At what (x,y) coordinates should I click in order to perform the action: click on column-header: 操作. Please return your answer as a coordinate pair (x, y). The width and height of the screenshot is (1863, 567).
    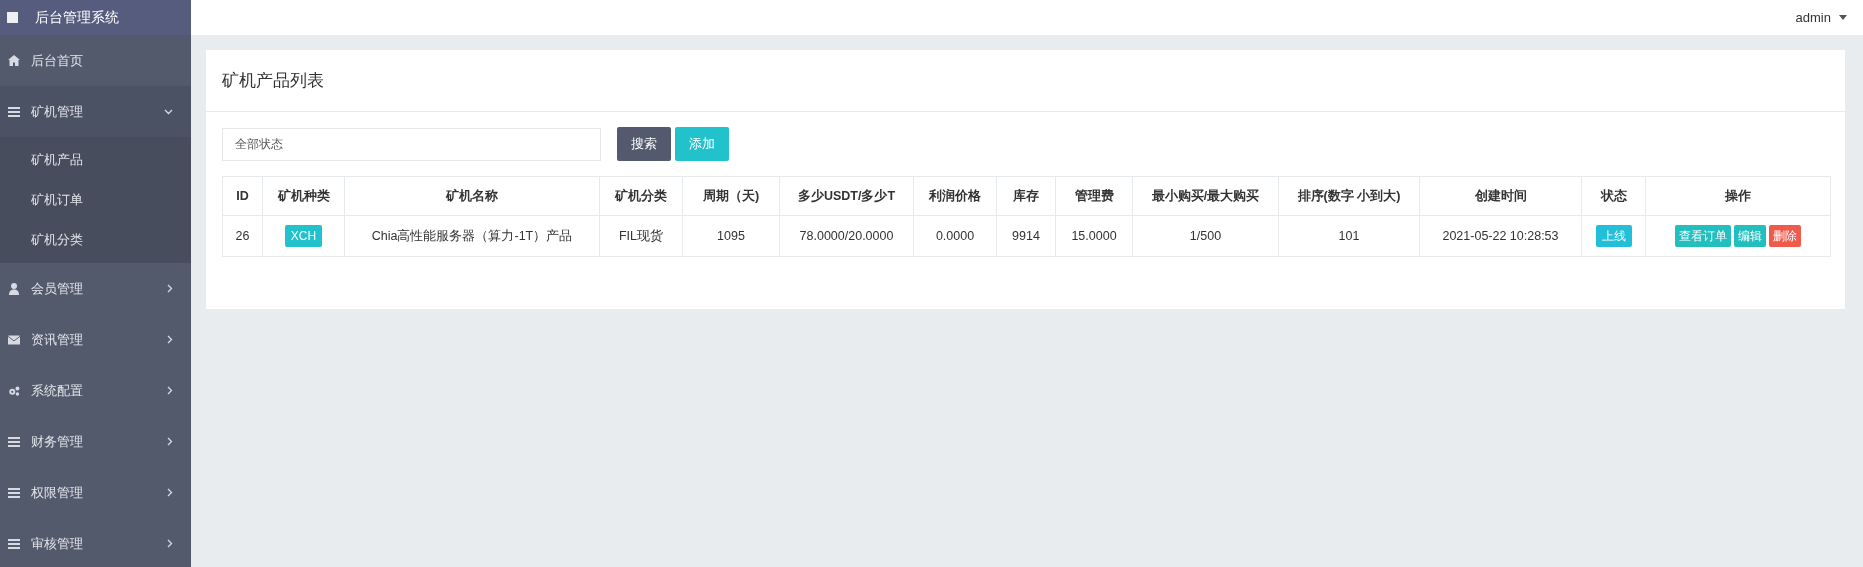
    Looking at the image, I should click on (1737, 196).